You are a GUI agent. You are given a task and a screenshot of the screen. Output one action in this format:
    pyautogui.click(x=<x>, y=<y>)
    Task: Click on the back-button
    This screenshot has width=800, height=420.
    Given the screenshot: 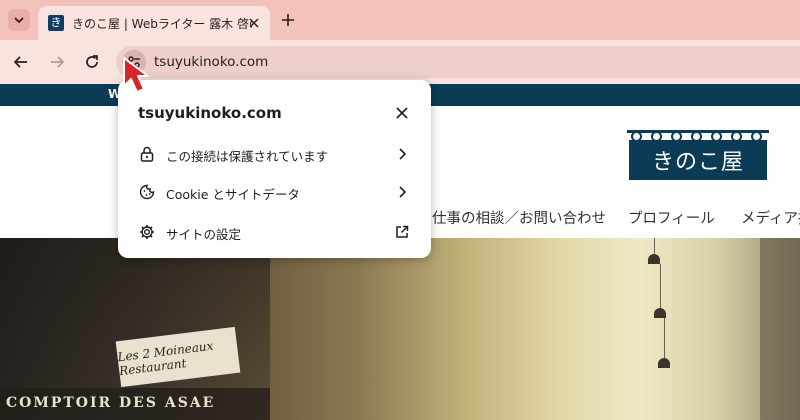 What is the action you would take?
    pyautogui.click(x=21, y=62)
    